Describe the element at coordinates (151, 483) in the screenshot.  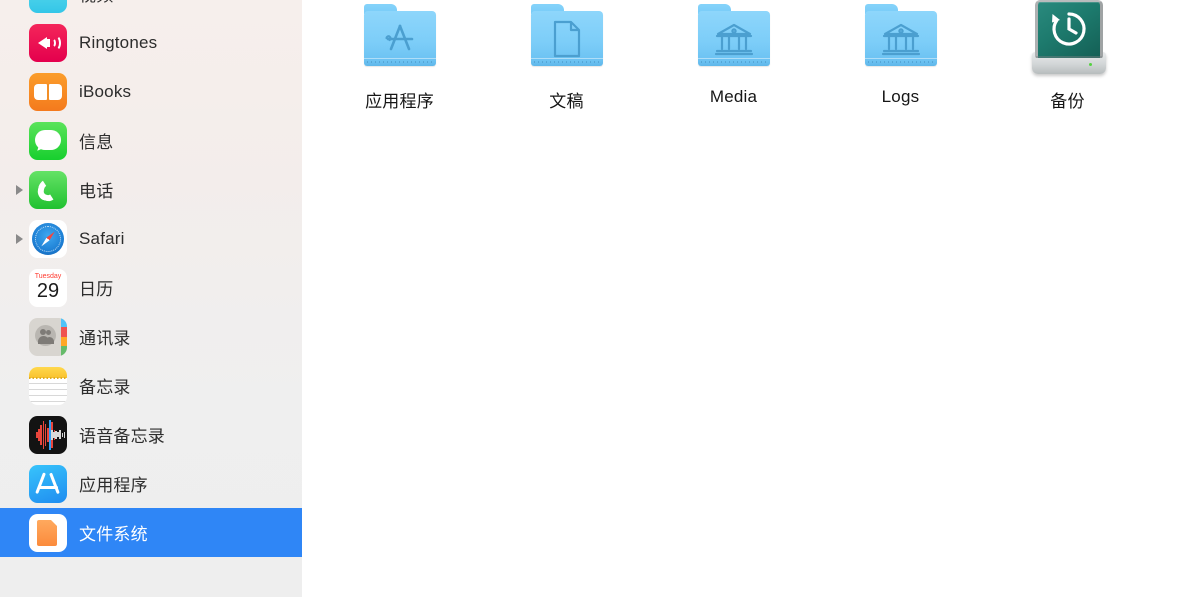
I see `sidebar-item-10: 应用程序` at that location.